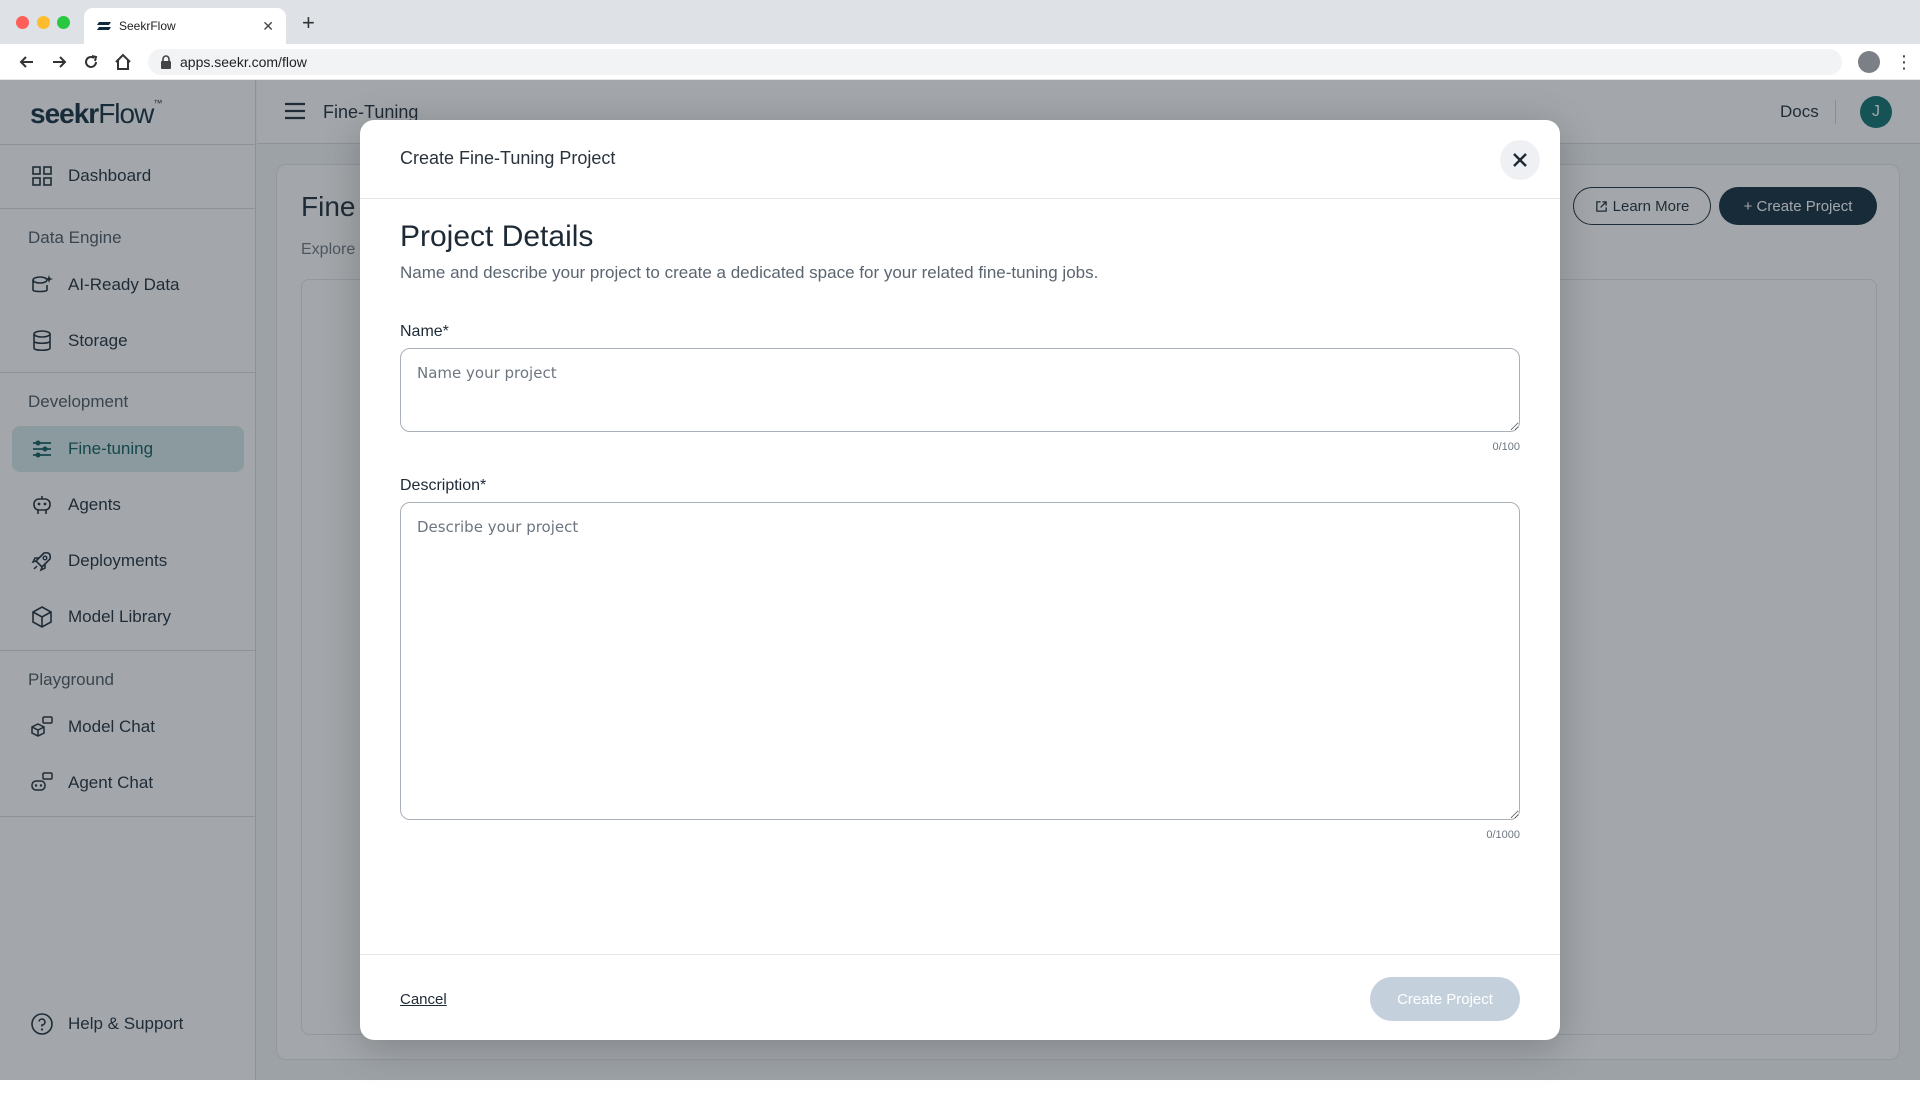  What do you see at coordinates (1869, 62) in the screenshot?
I see `browser-profile-avatar` at bounding box center [1869, 62].